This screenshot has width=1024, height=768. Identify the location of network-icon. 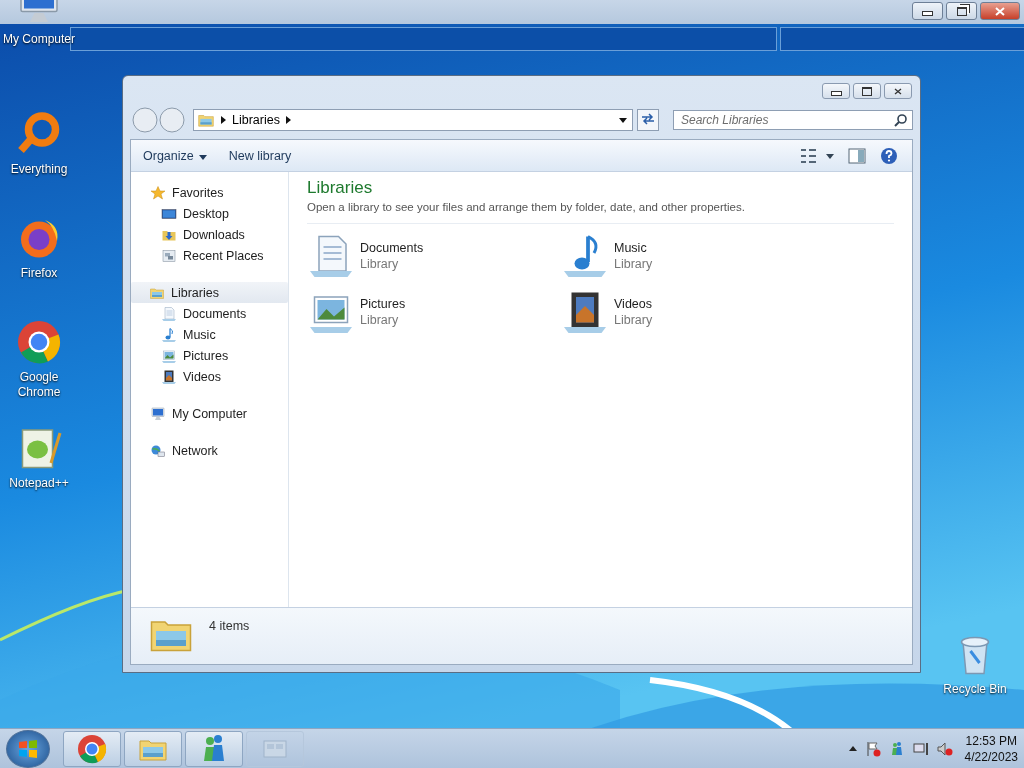
(920, 748).